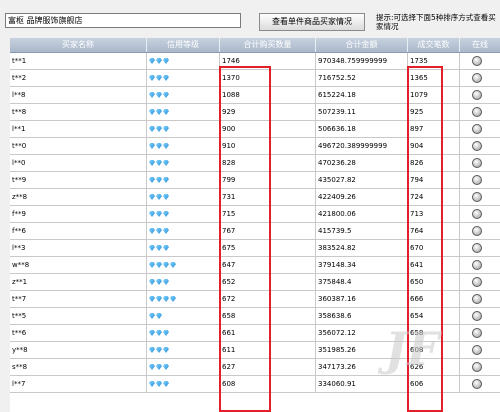  I want to click on table-row: l**3 675 383524.82 670, so click(255, 248).